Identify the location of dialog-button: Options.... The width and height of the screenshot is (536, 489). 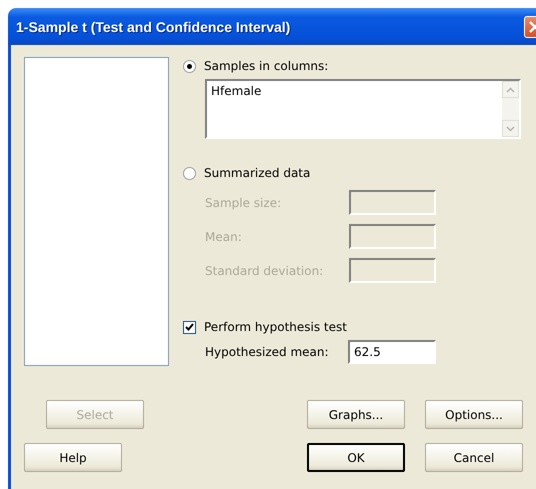
(474, 414).